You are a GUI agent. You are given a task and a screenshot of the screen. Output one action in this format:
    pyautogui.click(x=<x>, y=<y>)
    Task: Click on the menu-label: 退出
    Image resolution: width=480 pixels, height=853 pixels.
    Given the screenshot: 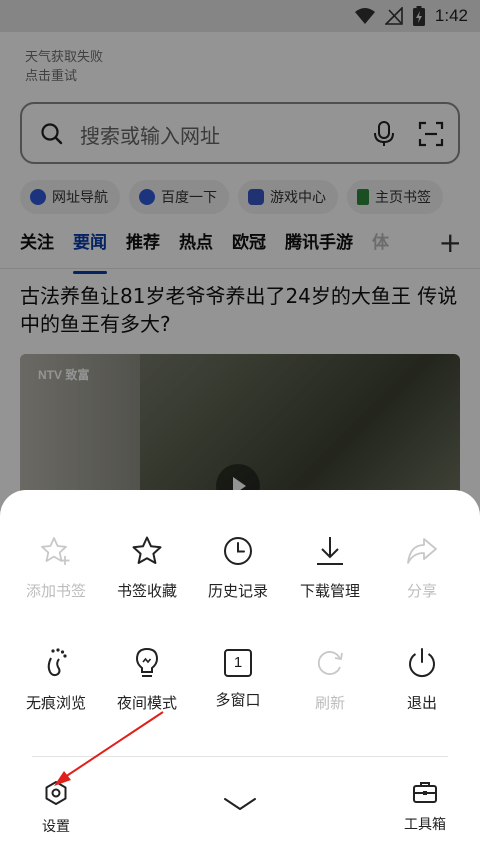 What is the action you would take?
    pyautogui.click(x=421, y=703)
    